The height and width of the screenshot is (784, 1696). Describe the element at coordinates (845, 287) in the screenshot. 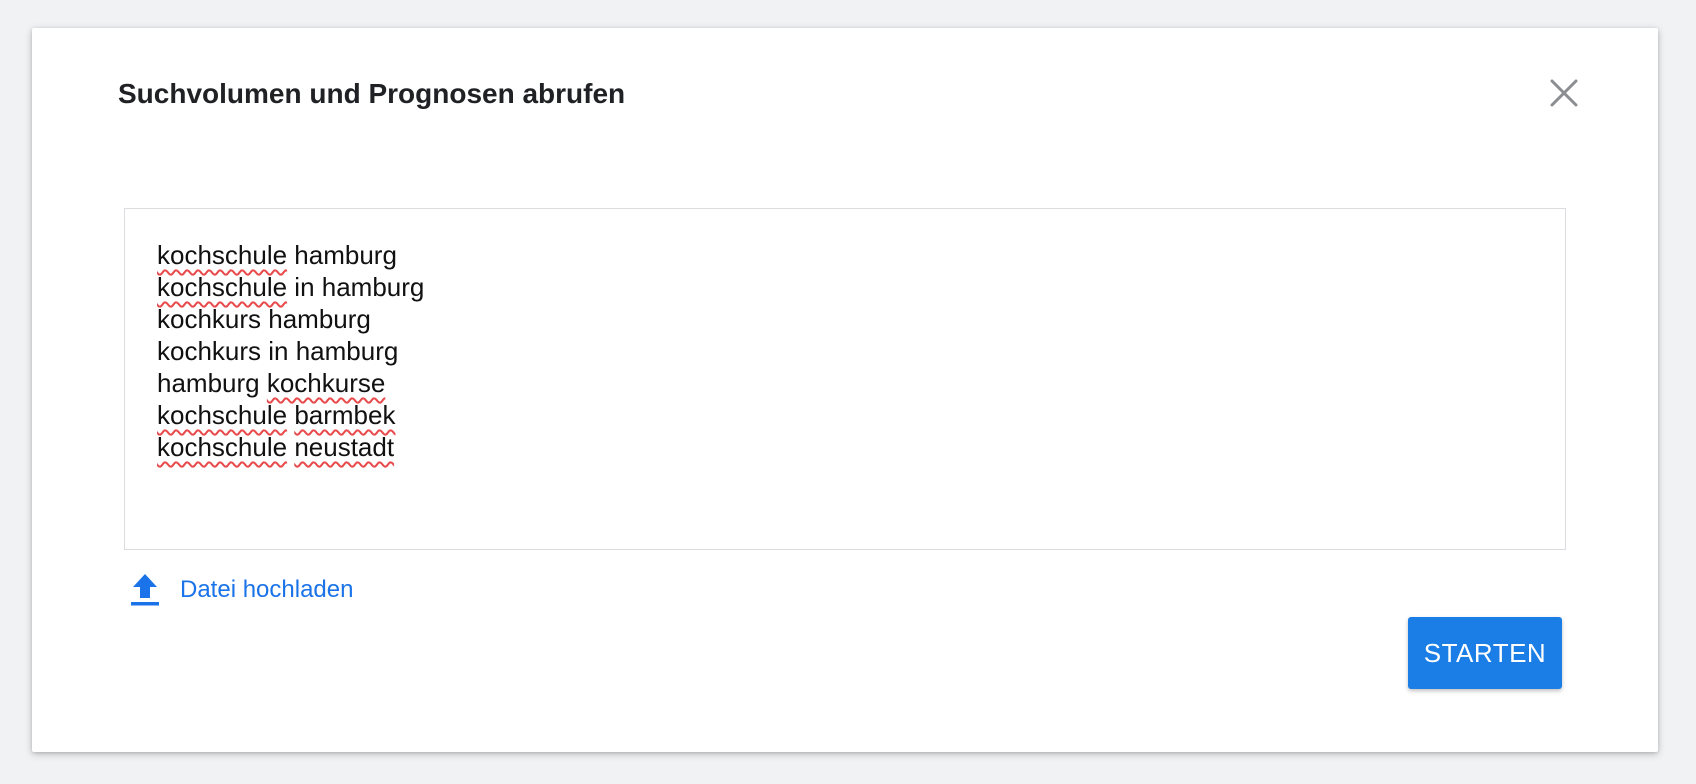

I see `keyword-line: kochschule in hamburg` at that location.